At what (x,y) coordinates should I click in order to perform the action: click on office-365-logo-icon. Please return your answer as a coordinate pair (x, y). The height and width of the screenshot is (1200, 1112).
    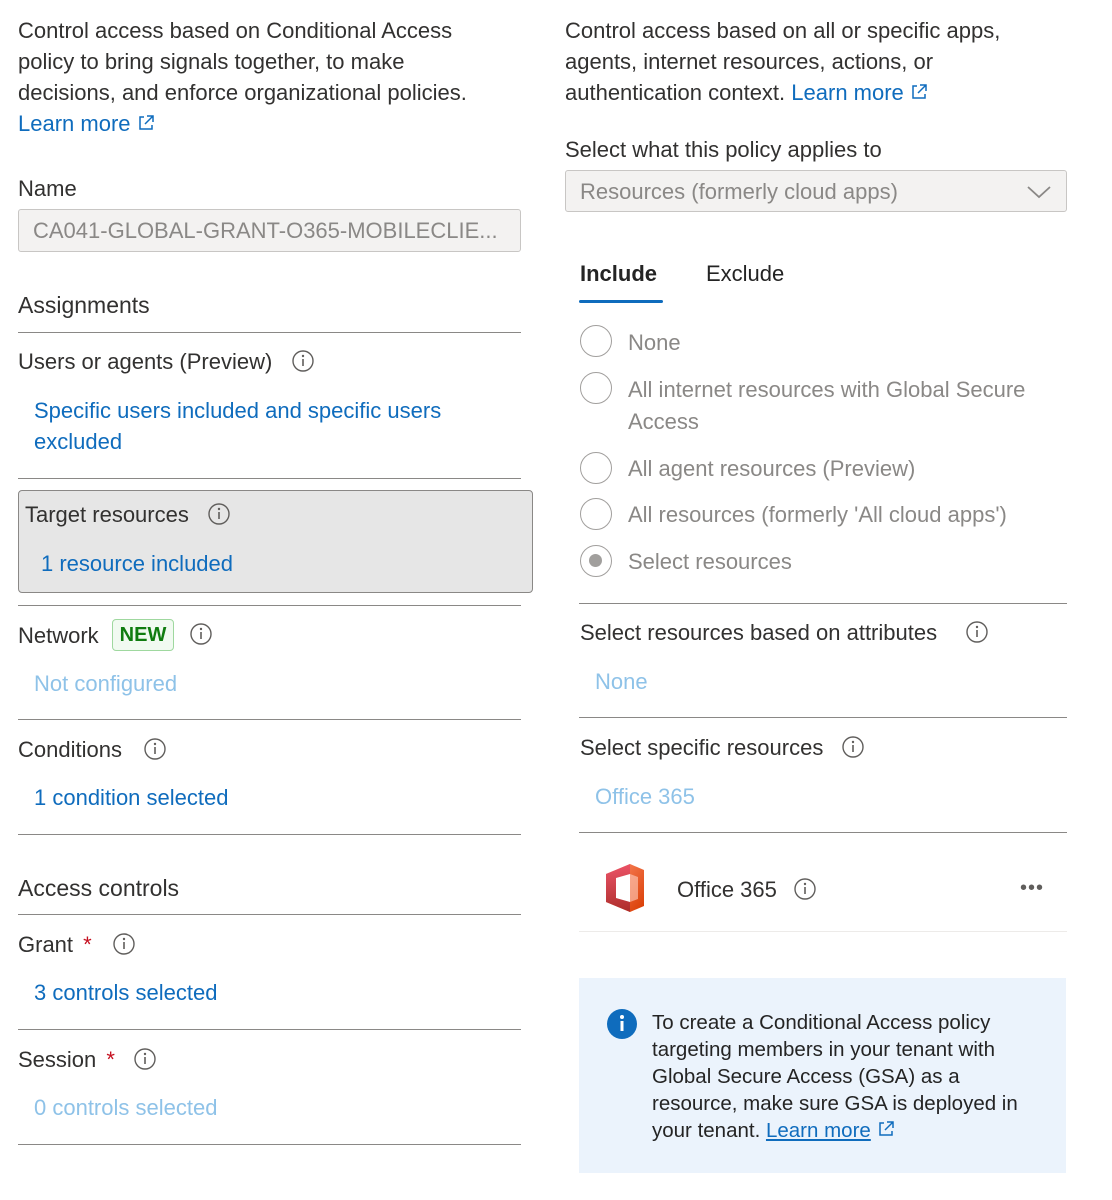
    Looking at the image, I should click on (625, 888).